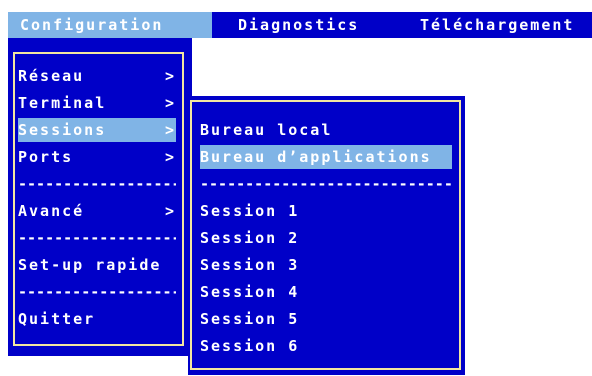 Image resolution: width=592 pixels, height=376 pixels. Describe the element at coordinates (62, 103) in the screenshot. I see `menu-item-terminal-label: Terminal` at that location.